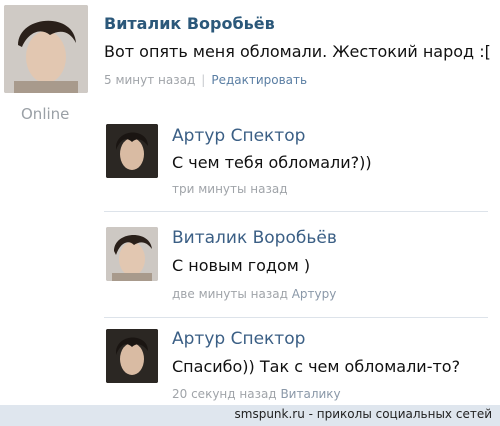 The width and height of the screenshot is (500, 426). I want to click on comment-time: 20 секунд назад, so click(224, 394).